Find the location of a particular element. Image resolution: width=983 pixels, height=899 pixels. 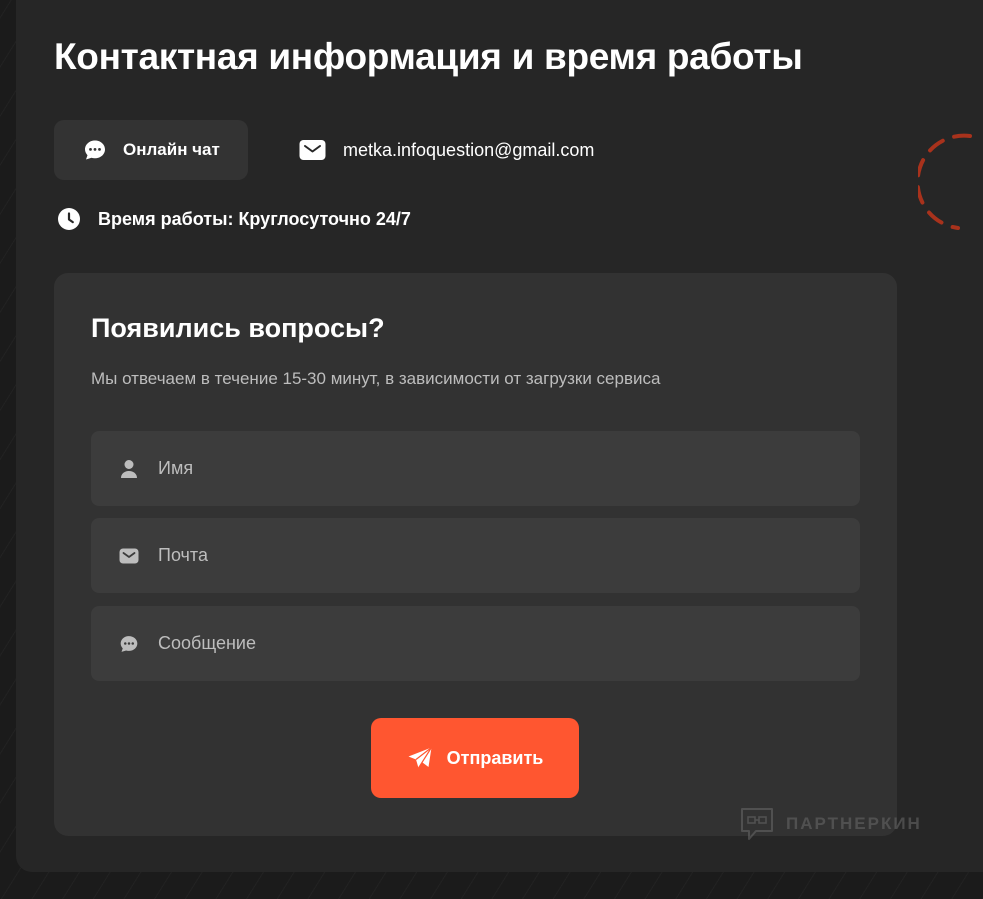

page-title: Контактная информация и время работы is located at coordinates (428, 56).